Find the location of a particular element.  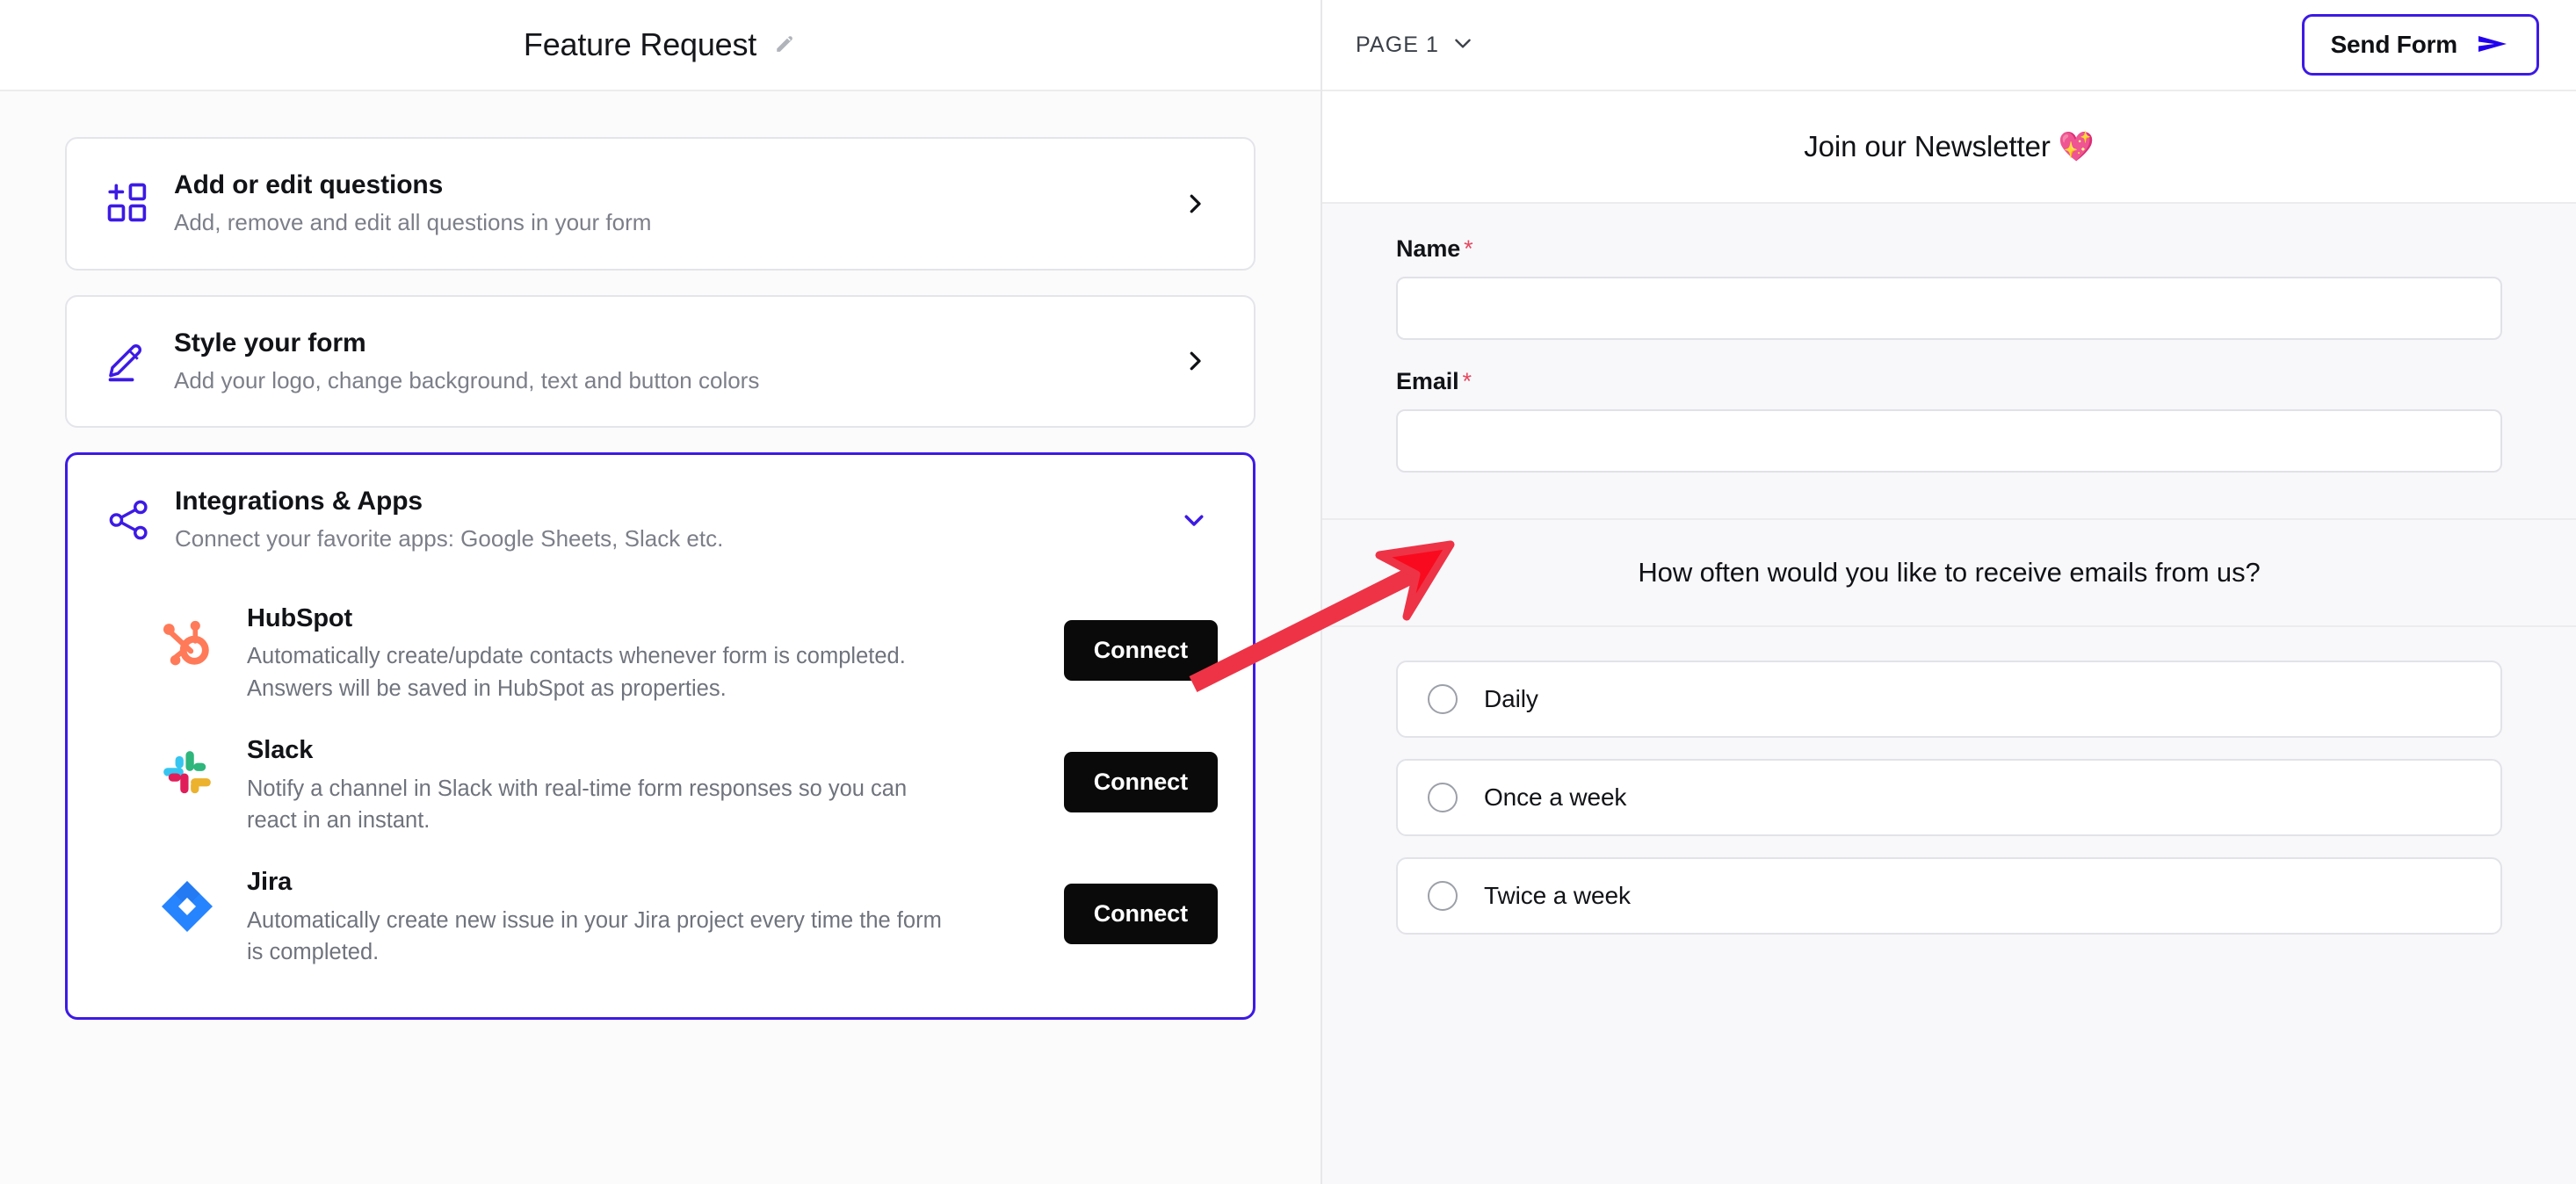

email-field-label: Email * is located at coordinates (1949, 381).